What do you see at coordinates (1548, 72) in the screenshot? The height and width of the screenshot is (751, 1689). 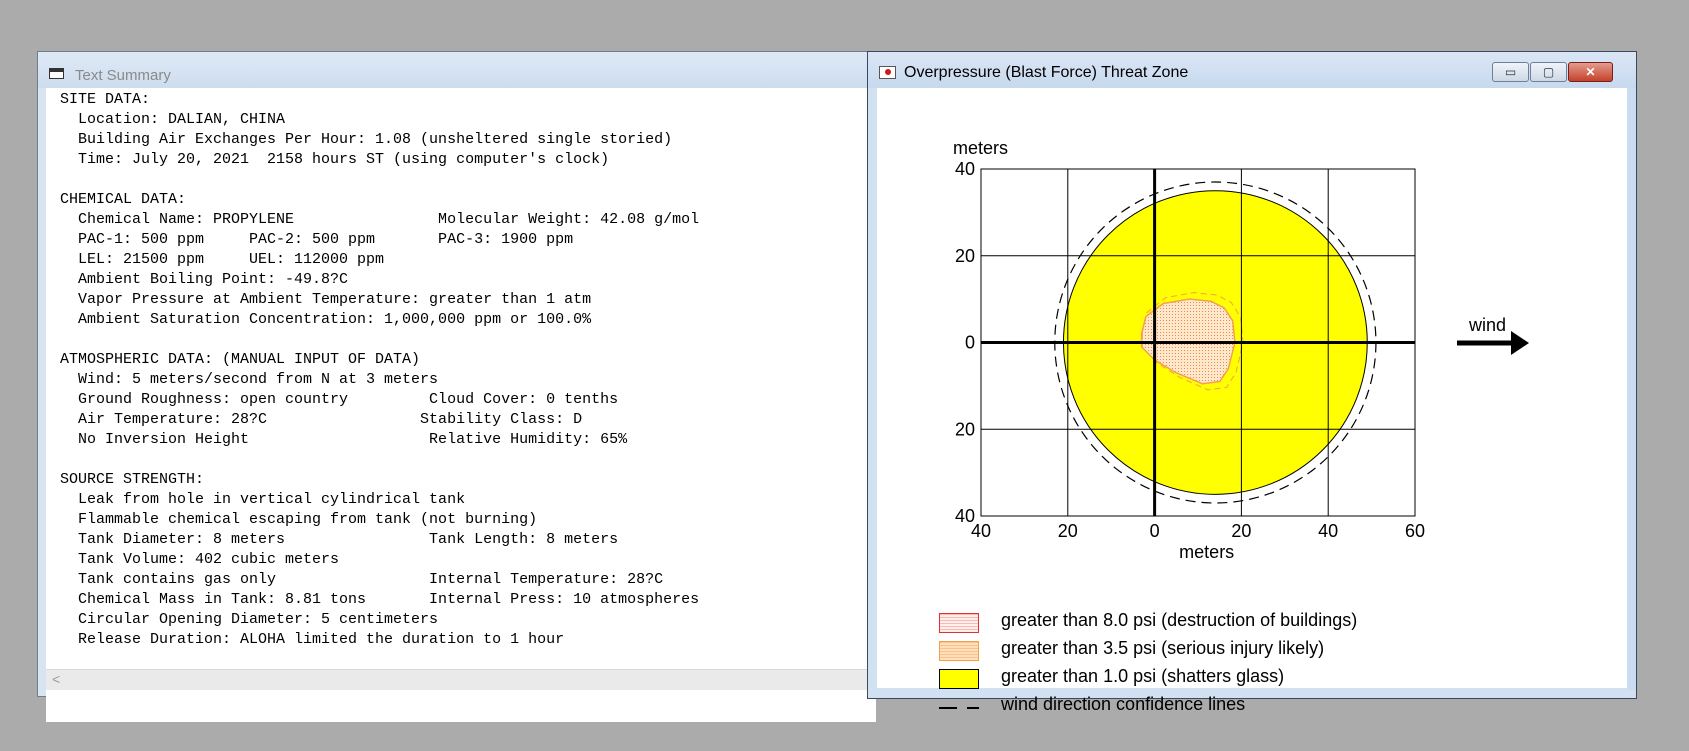 I see `maximize-button: ▢` at bounding box center [1548, 72].